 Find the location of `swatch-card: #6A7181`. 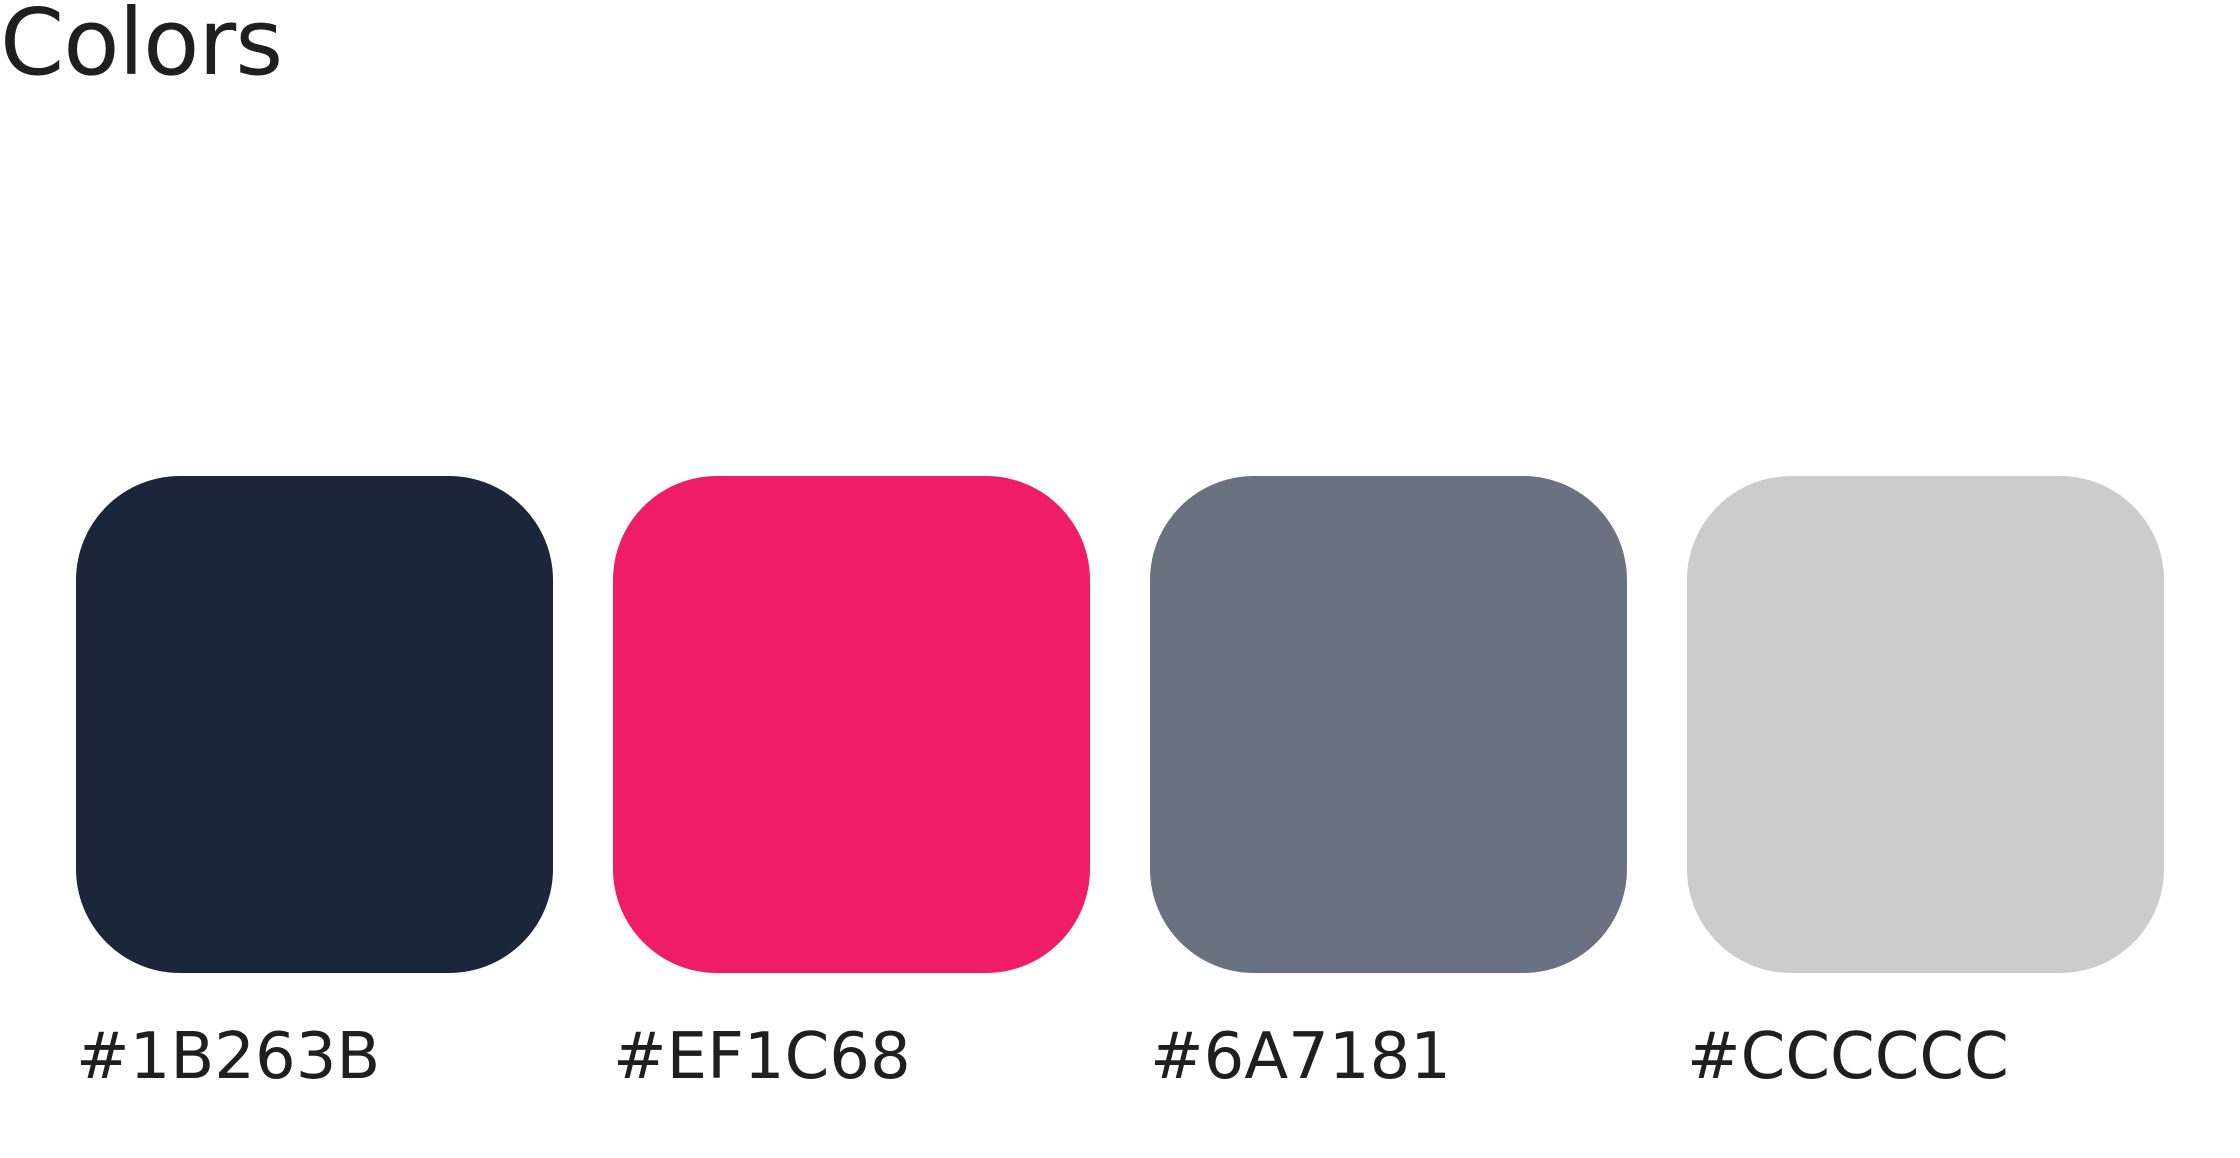

swatch-card: #6A7181 is located at coordinates (1388, 782).